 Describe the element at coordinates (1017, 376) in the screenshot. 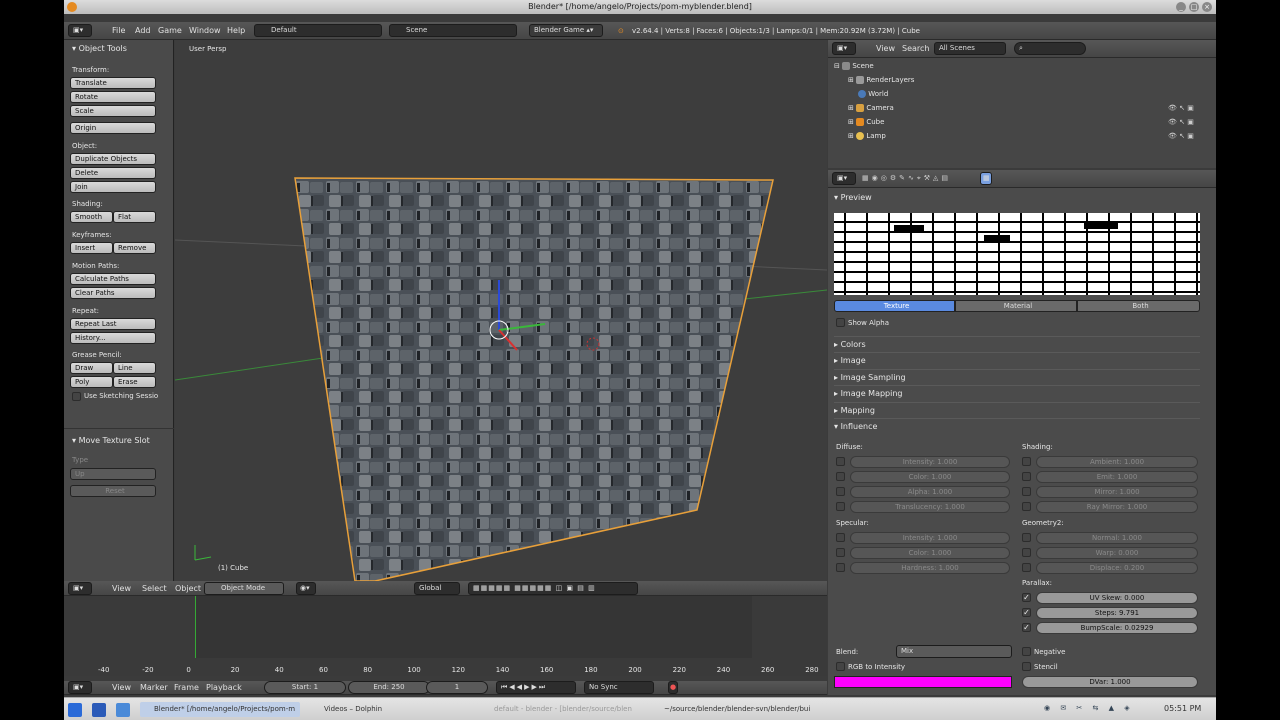

I see `image-sampling-panel-header: ▸ Image Sampling` at that location.